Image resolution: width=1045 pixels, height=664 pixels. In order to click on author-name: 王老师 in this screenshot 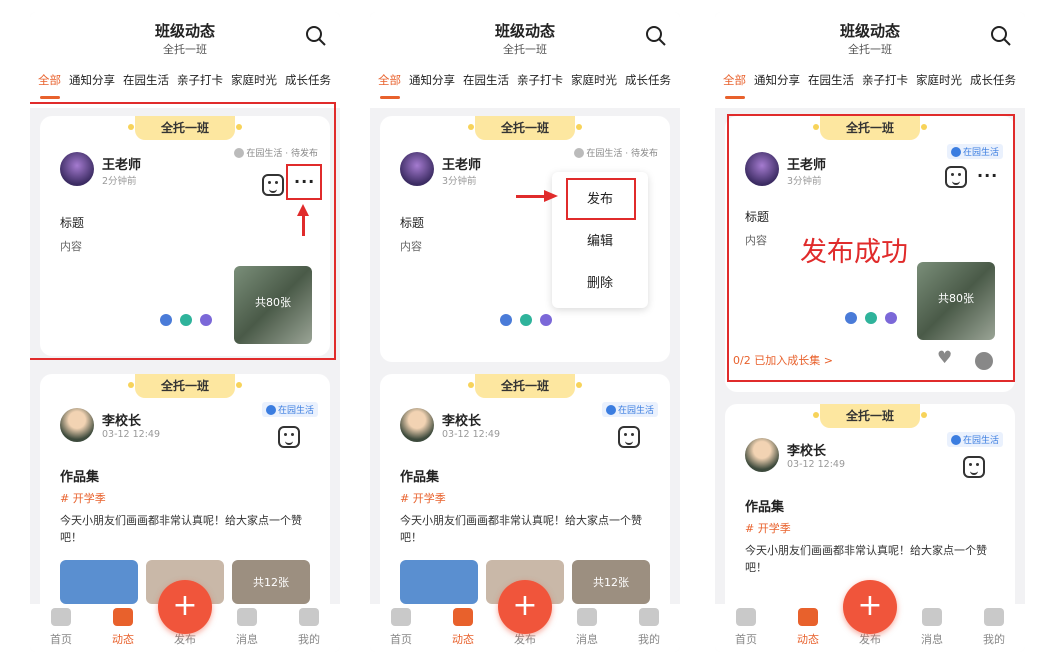, I will do `click(462, 165)`.